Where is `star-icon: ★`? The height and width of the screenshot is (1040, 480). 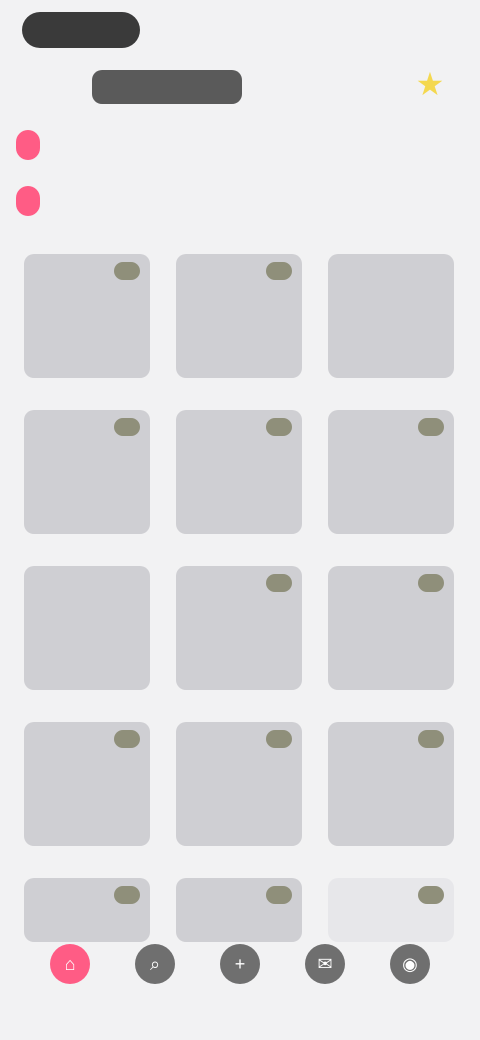
star-icon: ★ is located at coordinates (430, 84).